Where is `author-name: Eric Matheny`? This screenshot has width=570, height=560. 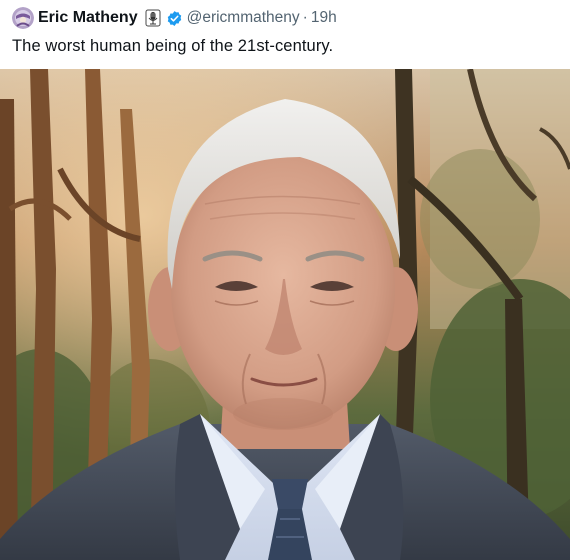 author-name: Eric Matheny is located at coordinates (88, 18).